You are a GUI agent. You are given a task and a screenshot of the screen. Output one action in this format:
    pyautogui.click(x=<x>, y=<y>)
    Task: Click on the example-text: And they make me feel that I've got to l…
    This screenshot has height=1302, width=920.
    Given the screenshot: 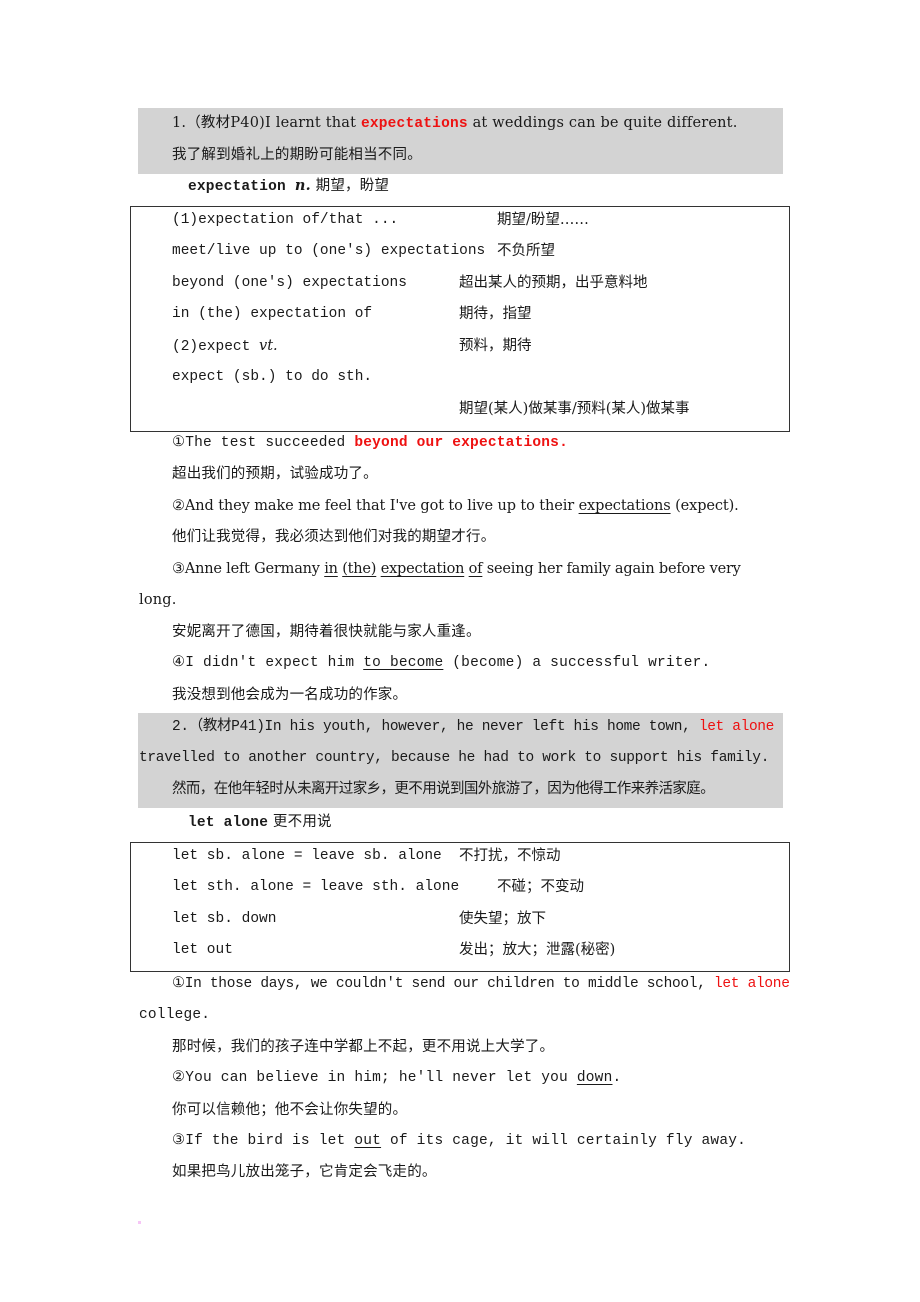 What is the action you would take?
    pyautogui.click(x=381, y=506)
    